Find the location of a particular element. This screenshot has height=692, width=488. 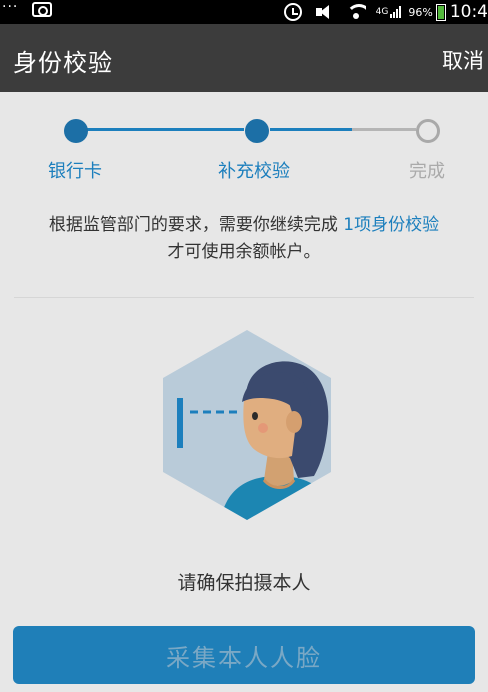

notification-dots: ··· is located at coordinates (10, 7).